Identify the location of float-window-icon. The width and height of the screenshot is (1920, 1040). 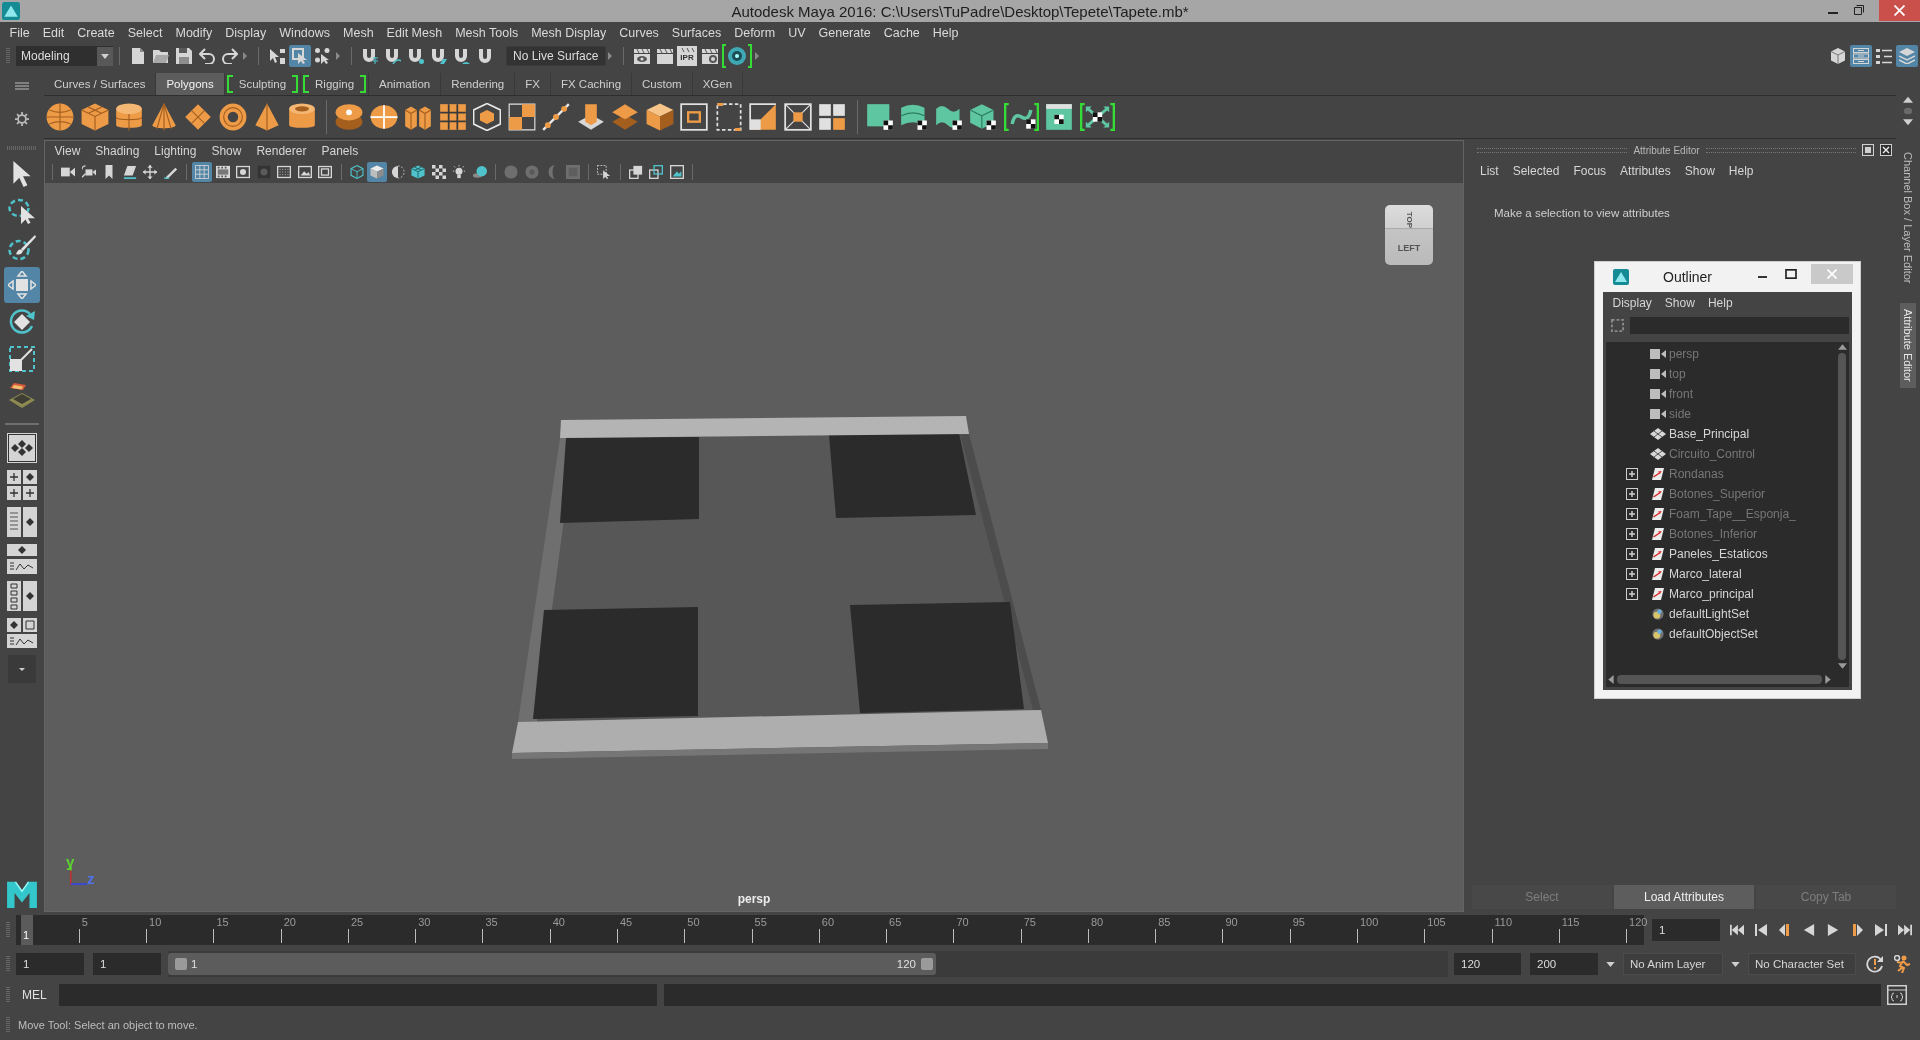
(1868, 150).